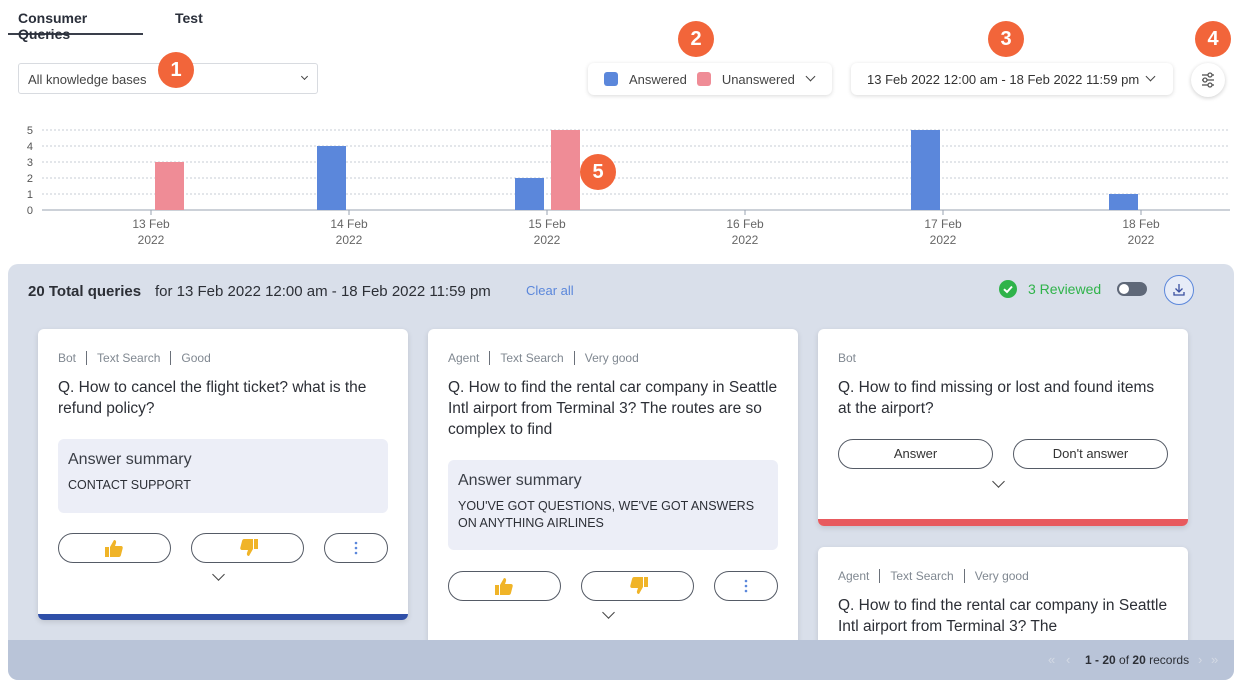 The width and height of the screenshot is (1243, 688). I want to click on tab-bar: Consumer Queries Test, so click(110, 21).